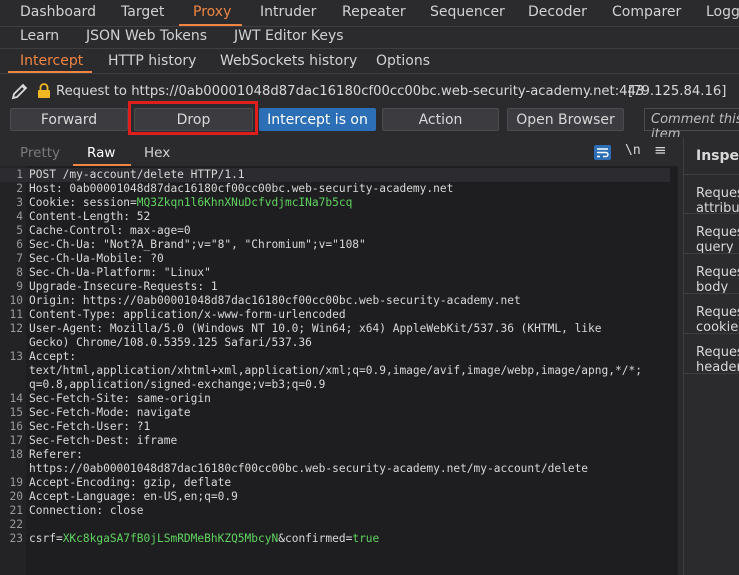 This screenshot has height=575, width=739. Describe the element at coordinates (110, 412) in the screenshot. I see `line-segment: Sec-Fetch-Mode: navigate` at that location.